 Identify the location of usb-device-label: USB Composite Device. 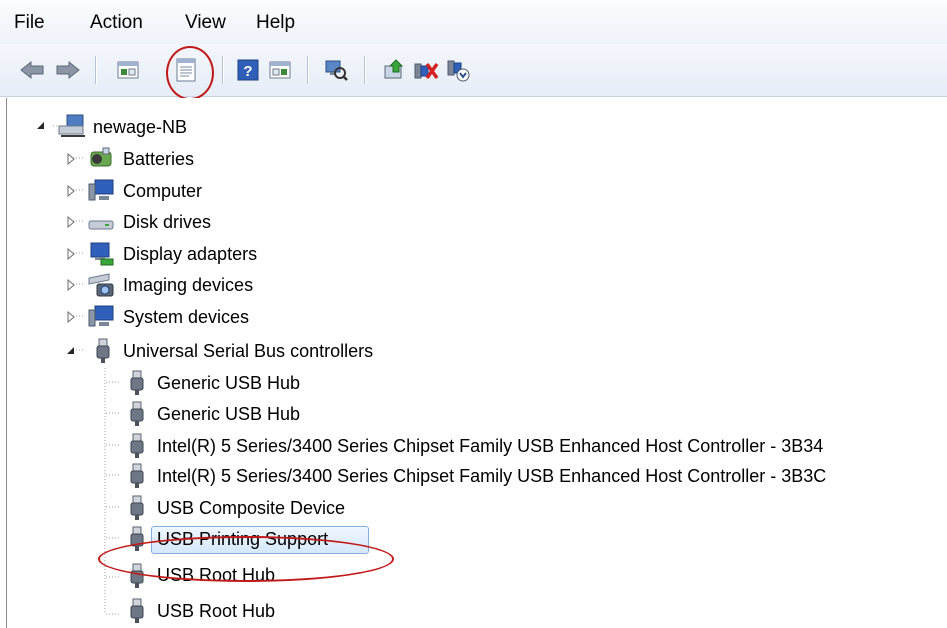
(251, 508).